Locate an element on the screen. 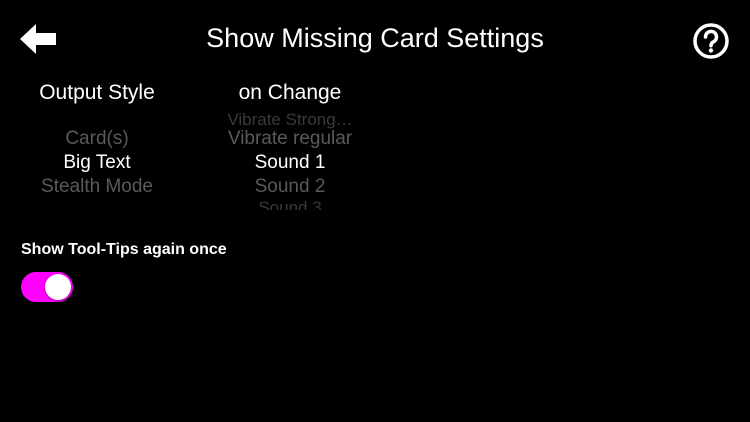 The image size is (750, 422). picker-option-selected: Big Text is located at coordinates (97, 163).